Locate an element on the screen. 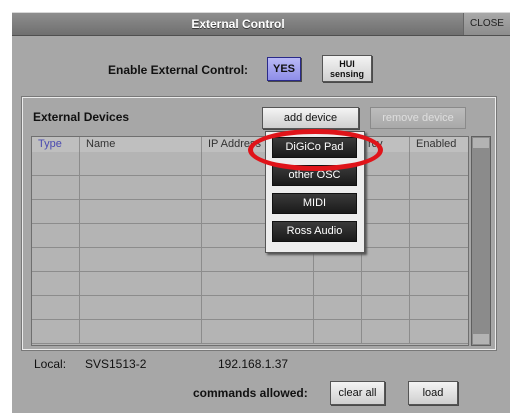 The width and height of the screenshot is (510, 413). add-device-button: add device is located at coordinates (310, 118).